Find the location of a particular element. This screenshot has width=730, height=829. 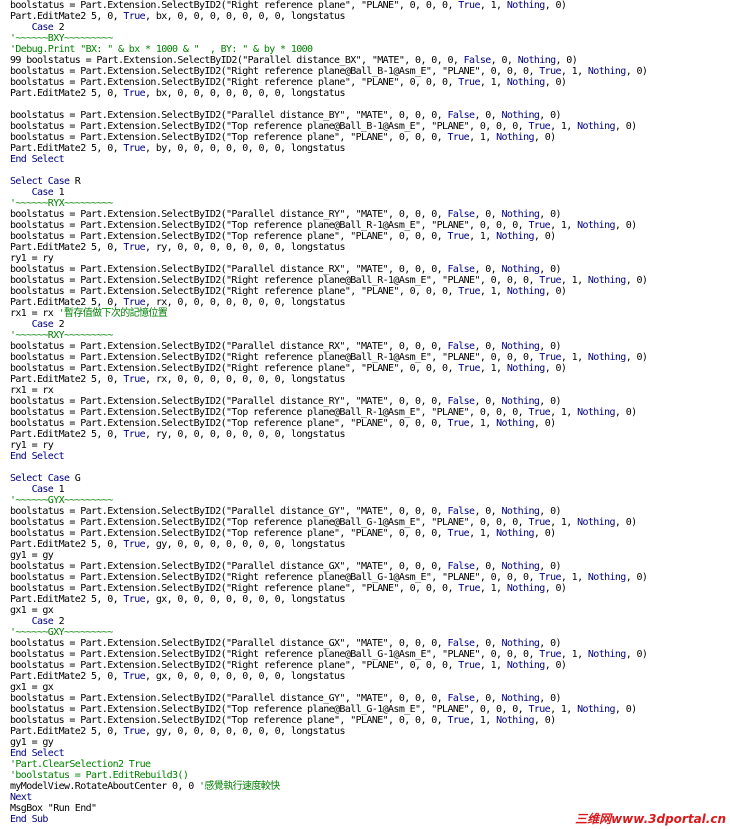

code-text: , ry, 0, 0, 0, 0, 0, 0, 0, longstatus is located at coordinates (245, 434).